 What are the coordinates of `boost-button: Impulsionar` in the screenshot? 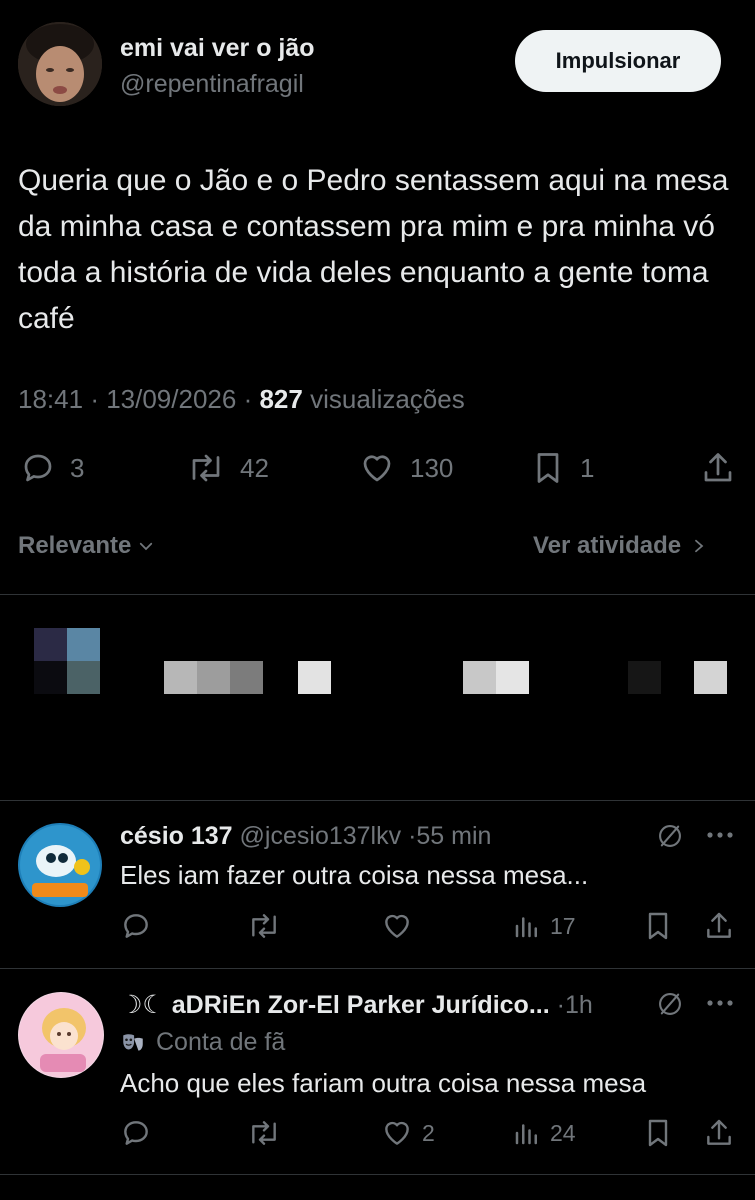 It's located at (618, 61).